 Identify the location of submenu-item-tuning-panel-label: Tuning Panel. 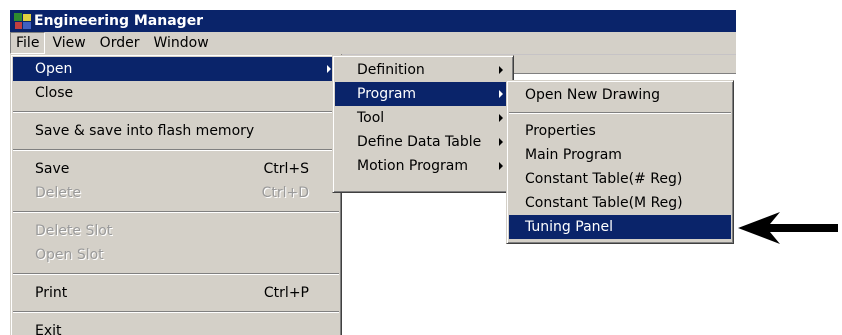
(569, 227).